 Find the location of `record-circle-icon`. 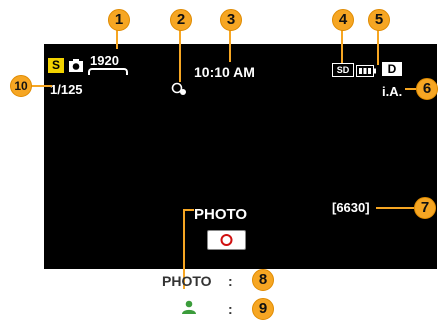

record-circle-icon is located at coordinates (226, 240).